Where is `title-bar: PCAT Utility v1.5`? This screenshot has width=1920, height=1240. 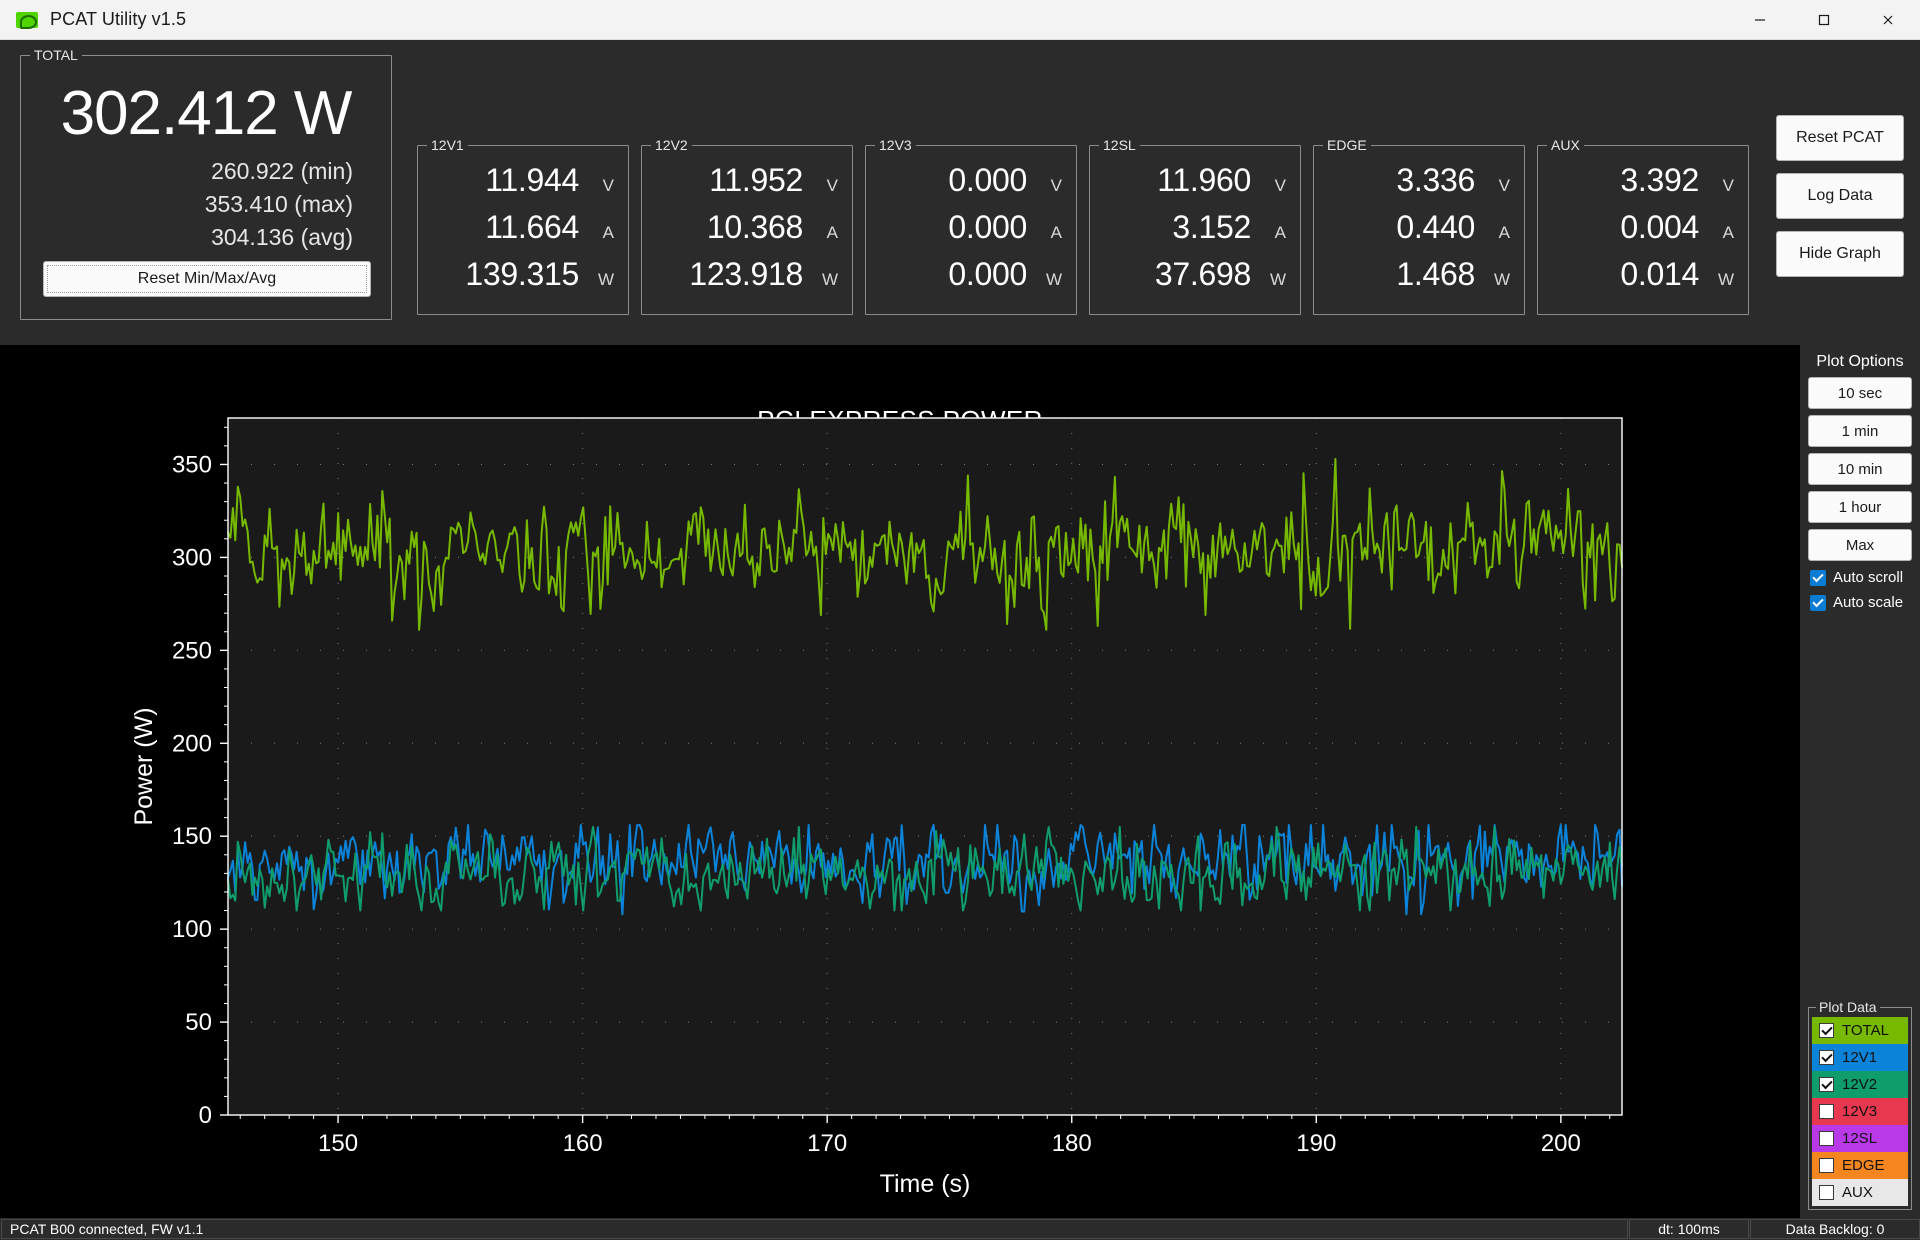 title-bar: PCAT Utility v1.5 is located at coordinates (960, 20).